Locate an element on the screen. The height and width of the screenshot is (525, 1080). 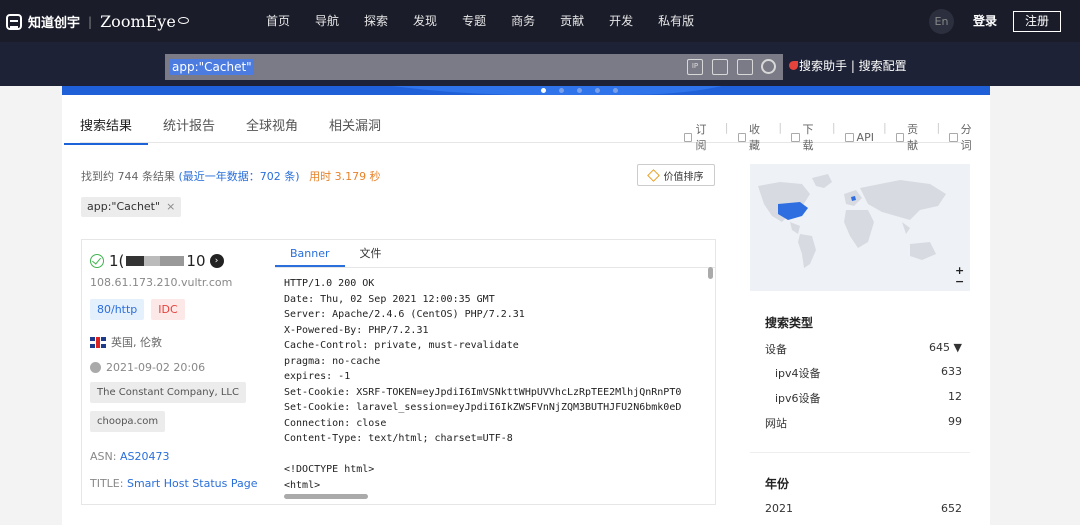
type-badge: IDC is located at coordinates (168, 309).